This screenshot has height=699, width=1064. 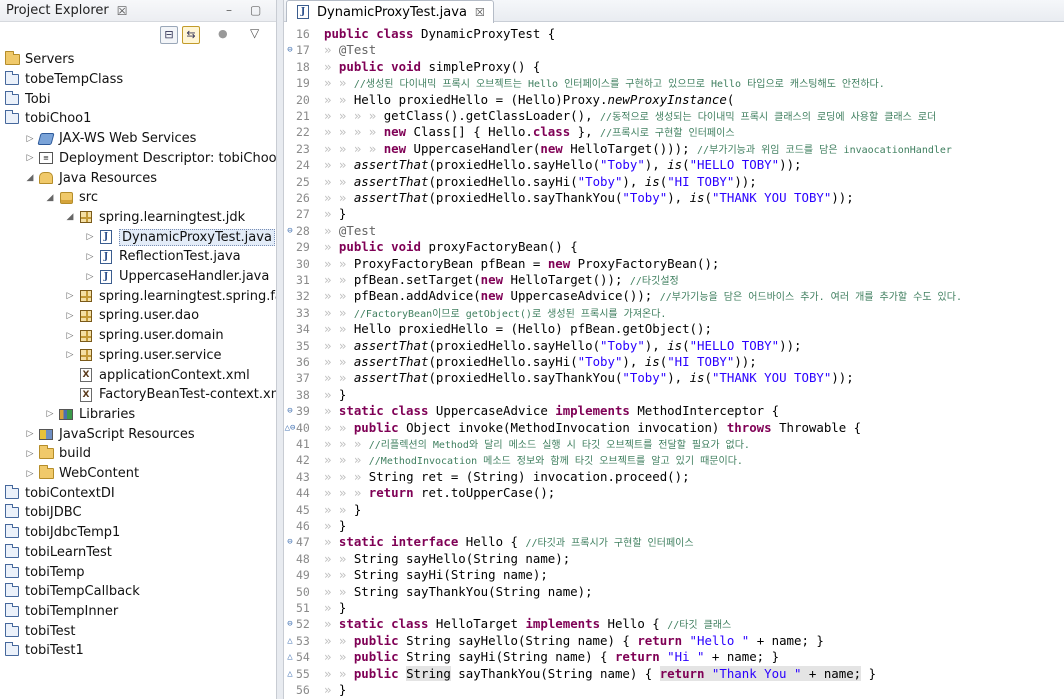 What do you see at coordinates (154, 296) in the screenshot?
I see `tree-item: ▷ spring.learningtest.spring.factor` at bounding box center [154, 296].